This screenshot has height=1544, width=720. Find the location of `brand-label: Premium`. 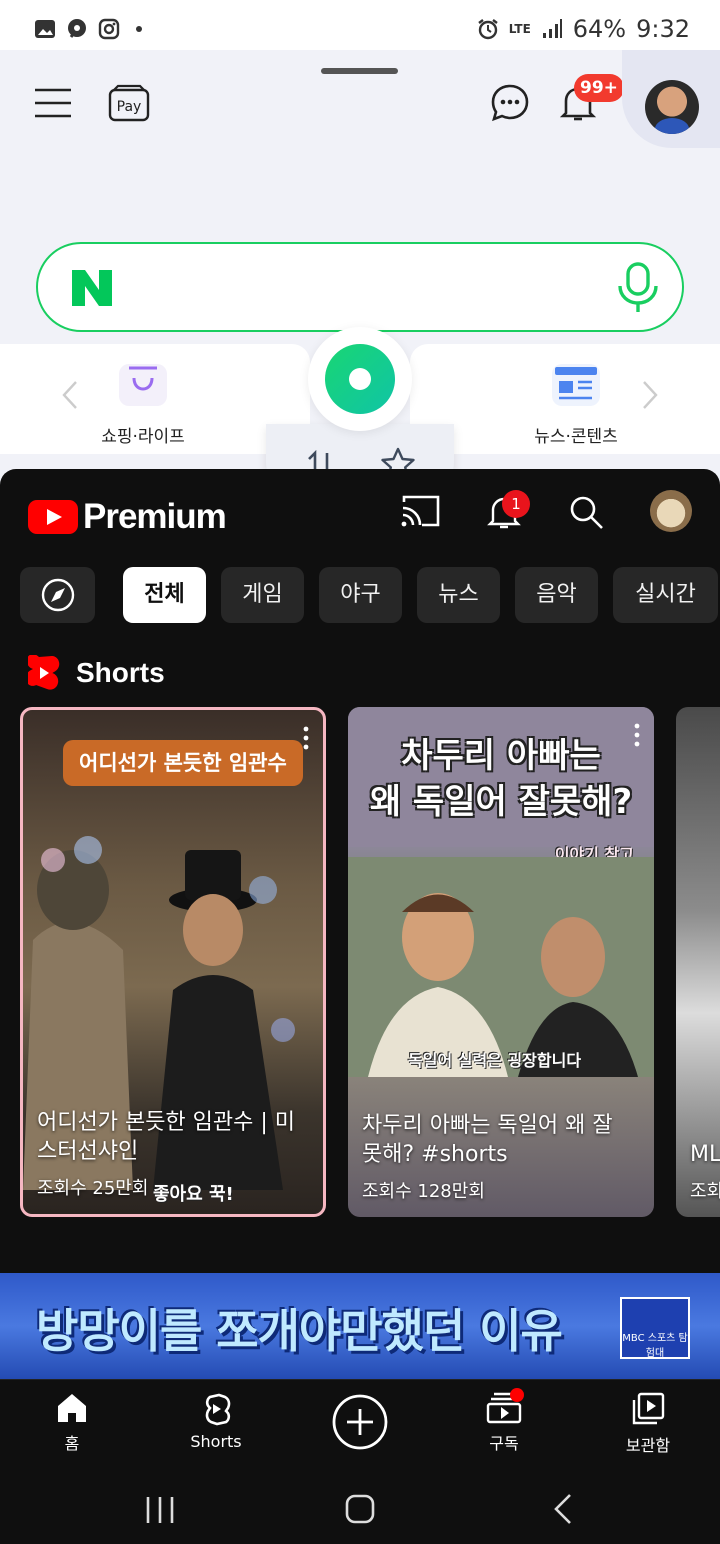

brand-label: Premium is located at coordinates (155, 516).